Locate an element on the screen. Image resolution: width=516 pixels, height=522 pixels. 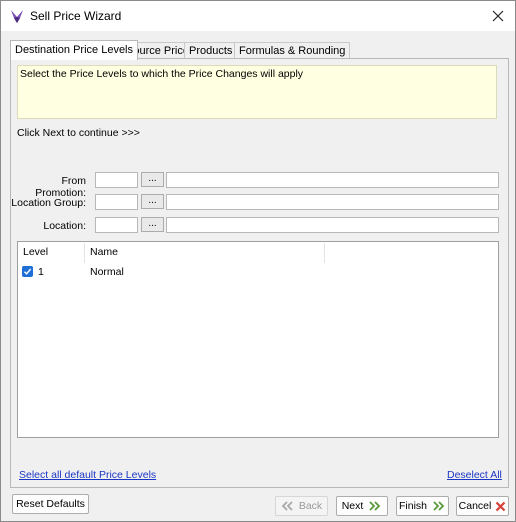
location-label: Location: is located at coordinates (64, 226).